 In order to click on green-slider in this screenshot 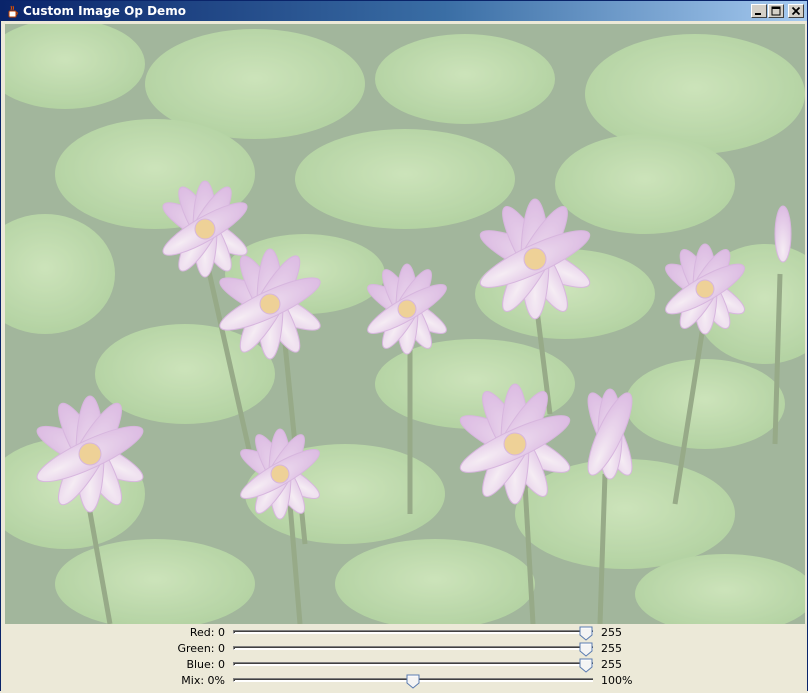, I will do `click(413, 648)`.